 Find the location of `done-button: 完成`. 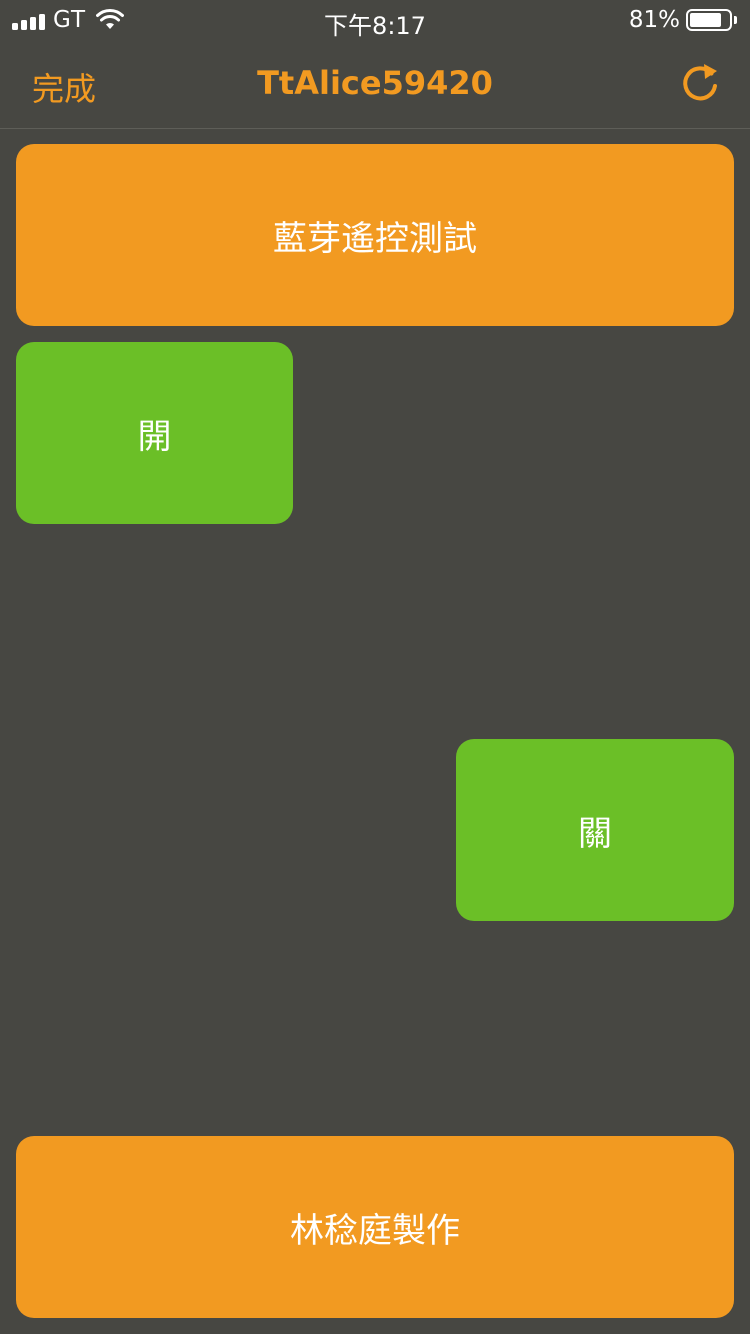

done-button: 完成 is located at coordinates (64, 87).